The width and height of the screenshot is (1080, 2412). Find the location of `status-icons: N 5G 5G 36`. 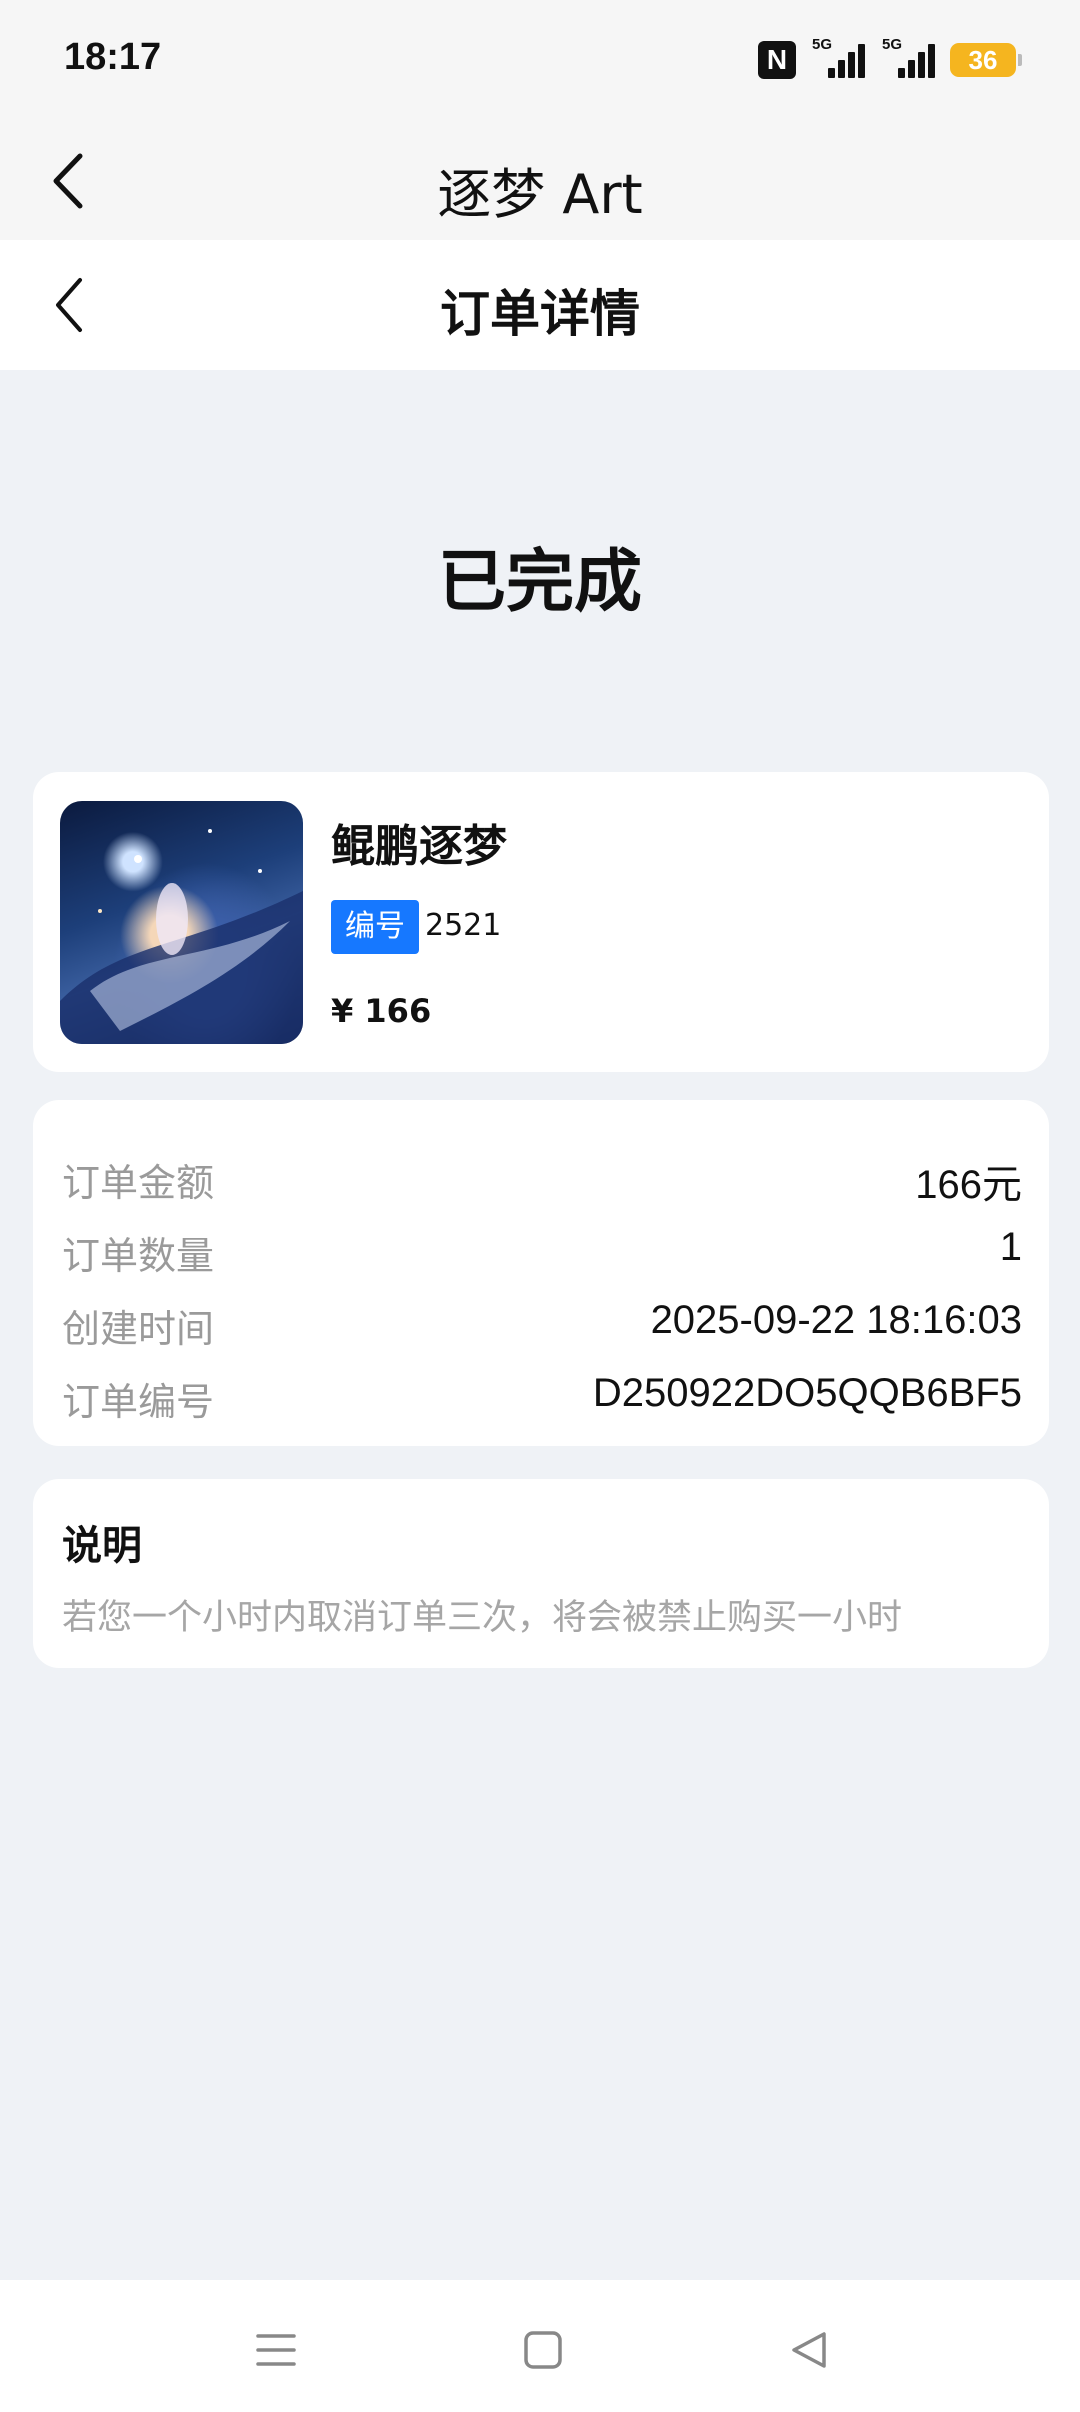

status-icons: N 5G 5G 36 is located at coordinates (890, 58).